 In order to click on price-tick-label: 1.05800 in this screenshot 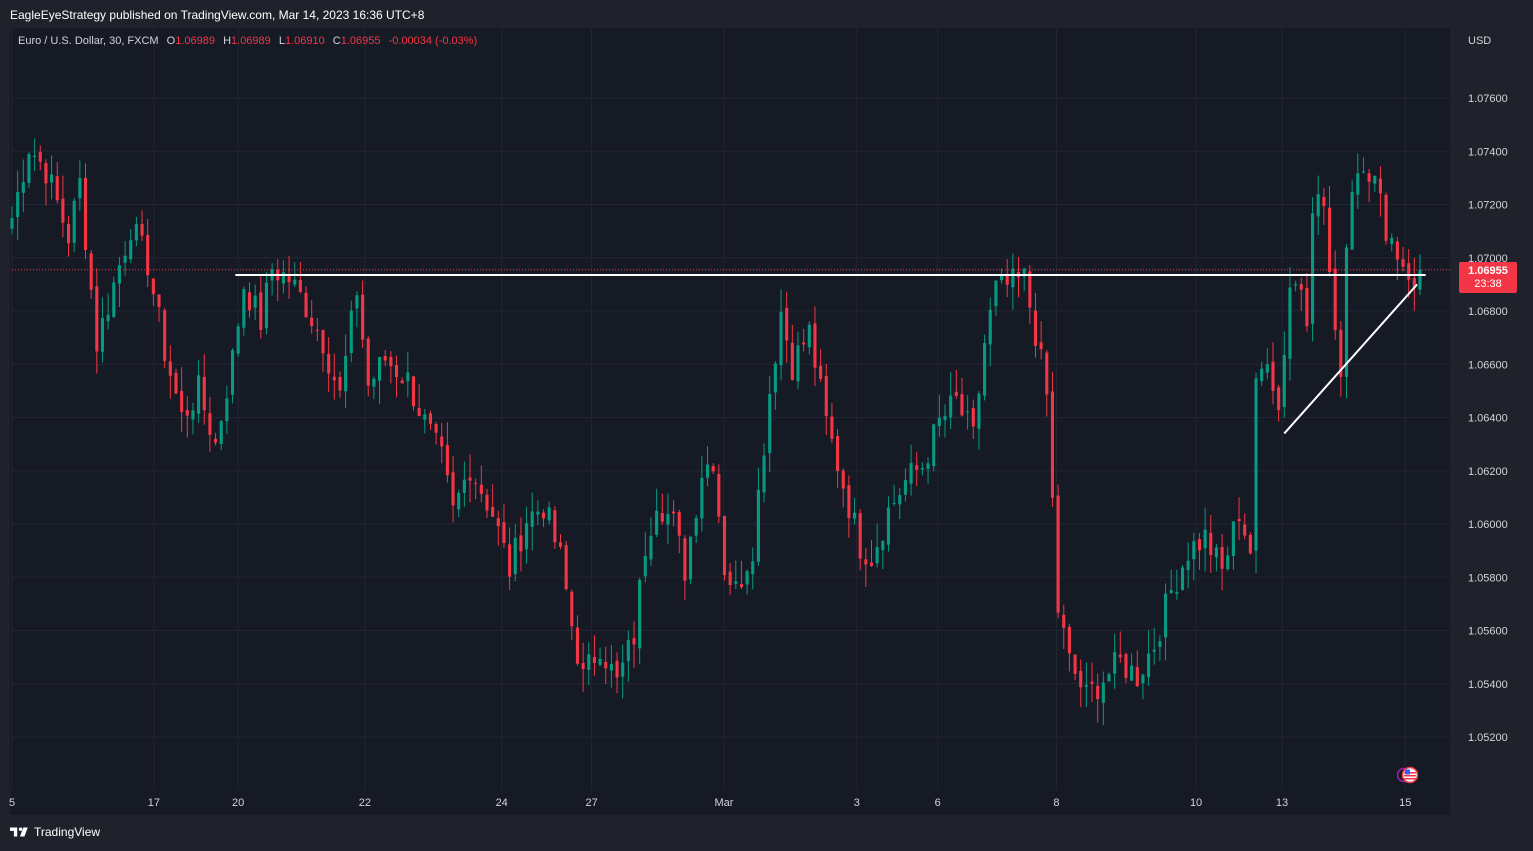, I will do `click(1488, 578)`.